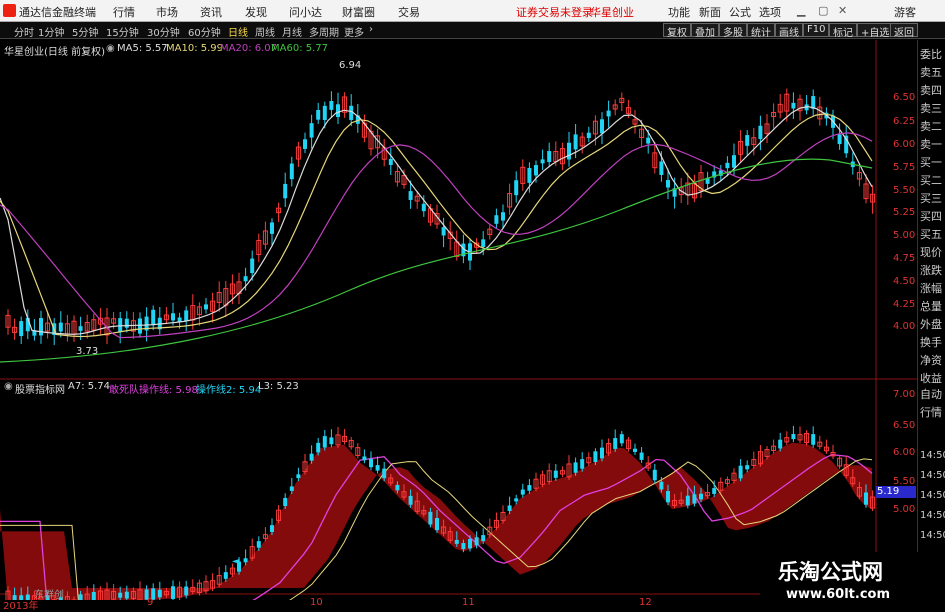  Describe the element at coordinates (931, 216) in the screenshot. I see `panel-item: 买四` at that location.